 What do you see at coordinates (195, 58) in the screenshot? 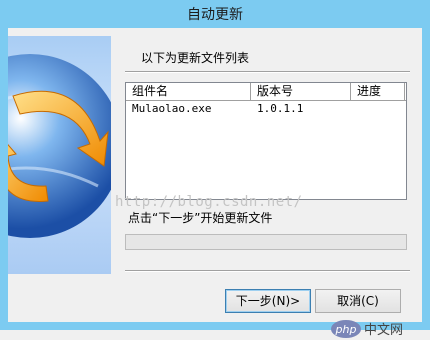
I see `file-list-heading: 以下为更新文件列表` at bounding box center [195, 58].